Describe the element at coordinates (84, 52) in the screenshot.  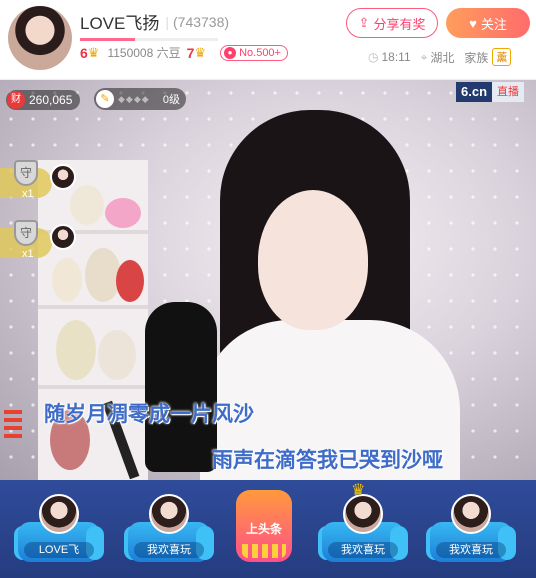
I see `badge-level: 6` at that location.